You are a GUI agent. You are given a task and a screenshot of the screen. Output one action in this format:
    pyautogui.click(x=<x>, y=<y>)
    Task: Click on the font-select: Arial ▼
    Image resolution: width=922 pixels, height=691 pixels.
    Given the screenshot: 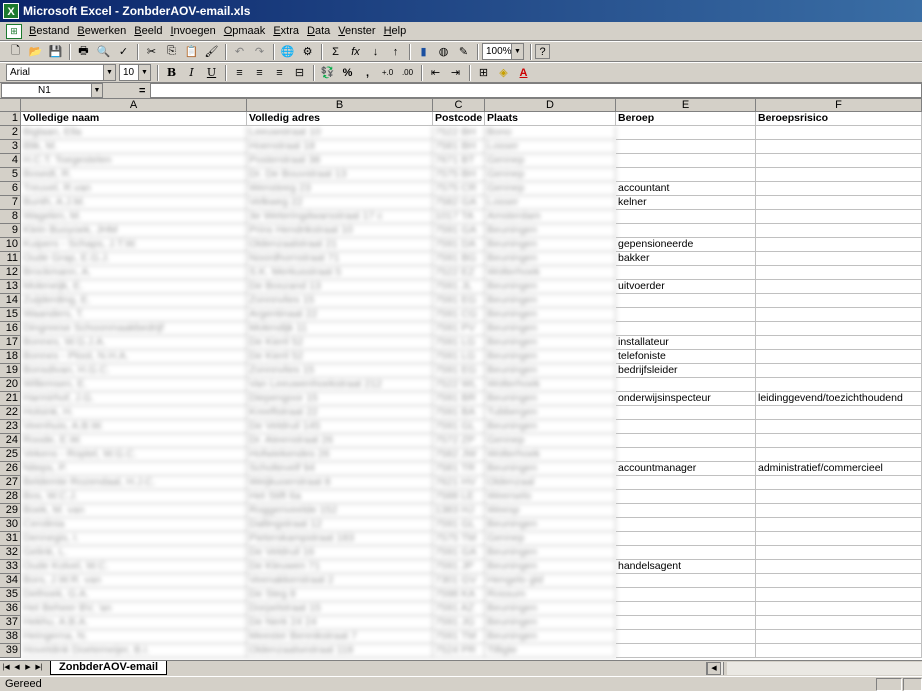 What is the action you would take?
    pyautogui.click(x=61, y=72)
    